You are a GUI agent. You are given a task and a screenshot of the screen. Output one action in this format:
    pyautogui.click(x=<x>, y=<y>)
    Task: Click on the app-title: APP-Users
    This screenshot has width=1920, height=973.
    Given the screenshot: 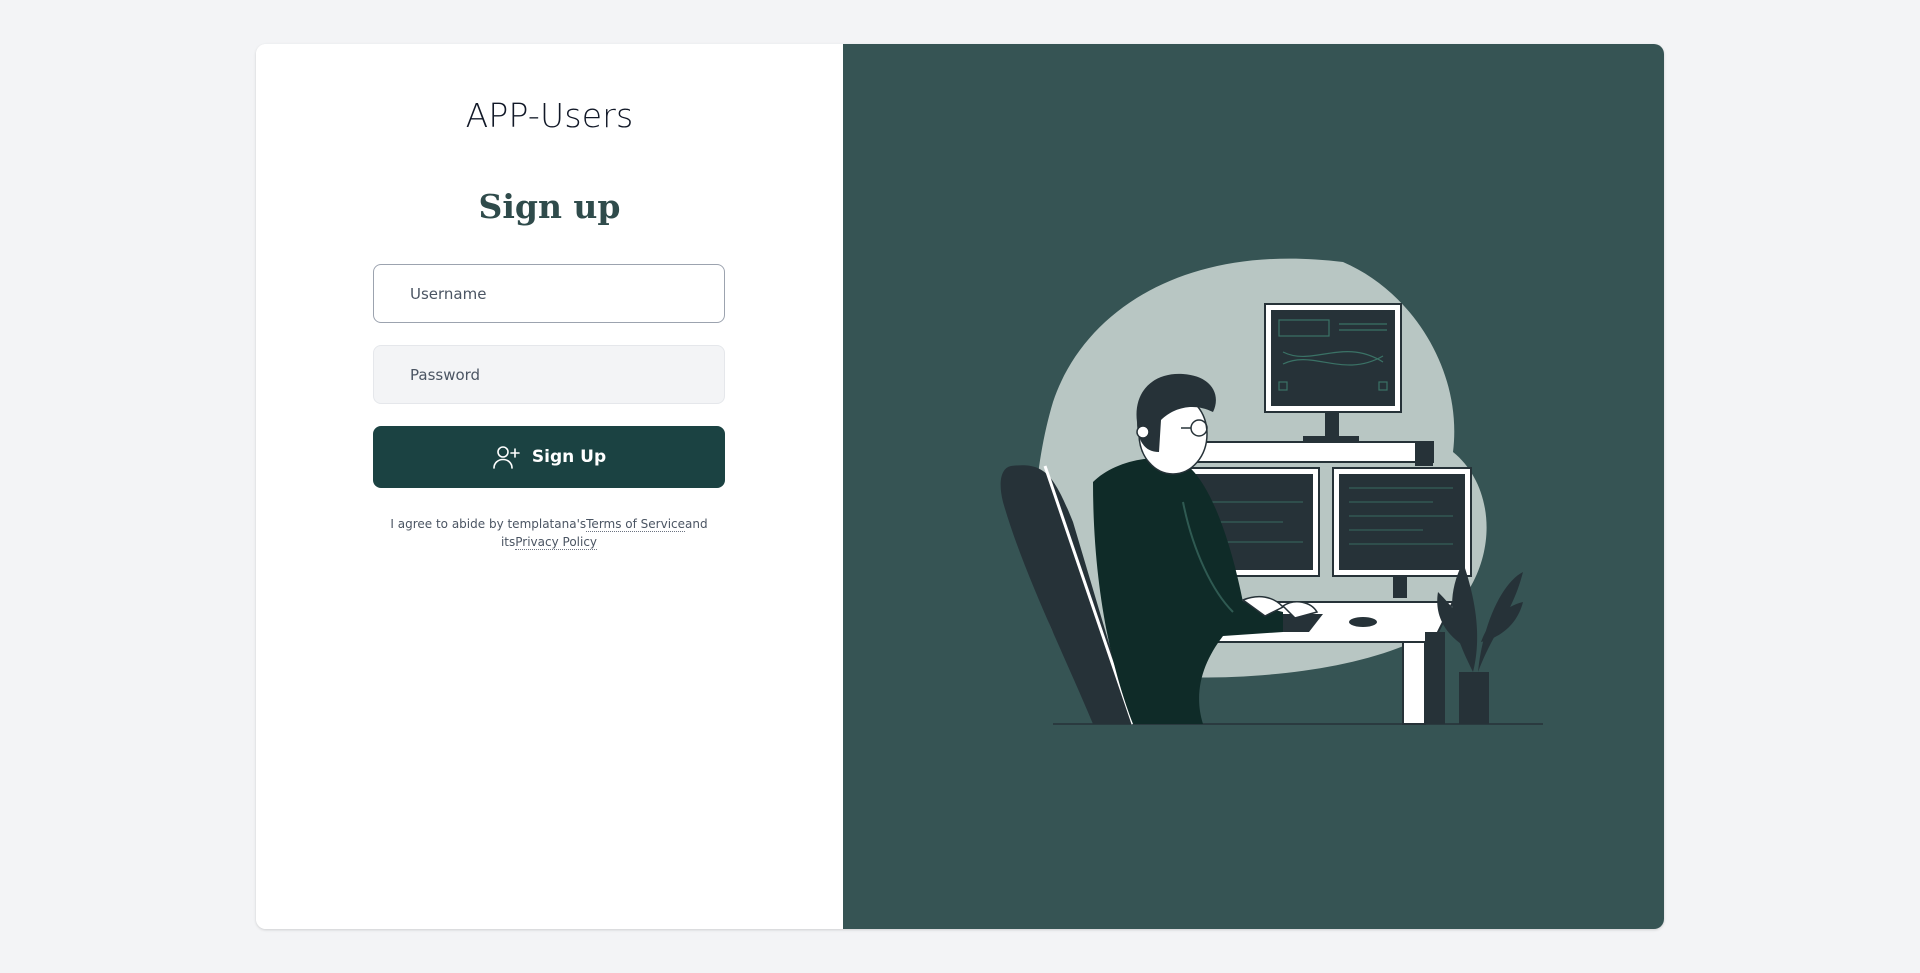 What is the action you would take?
    pyautogui.click(x=549, y=115)
    